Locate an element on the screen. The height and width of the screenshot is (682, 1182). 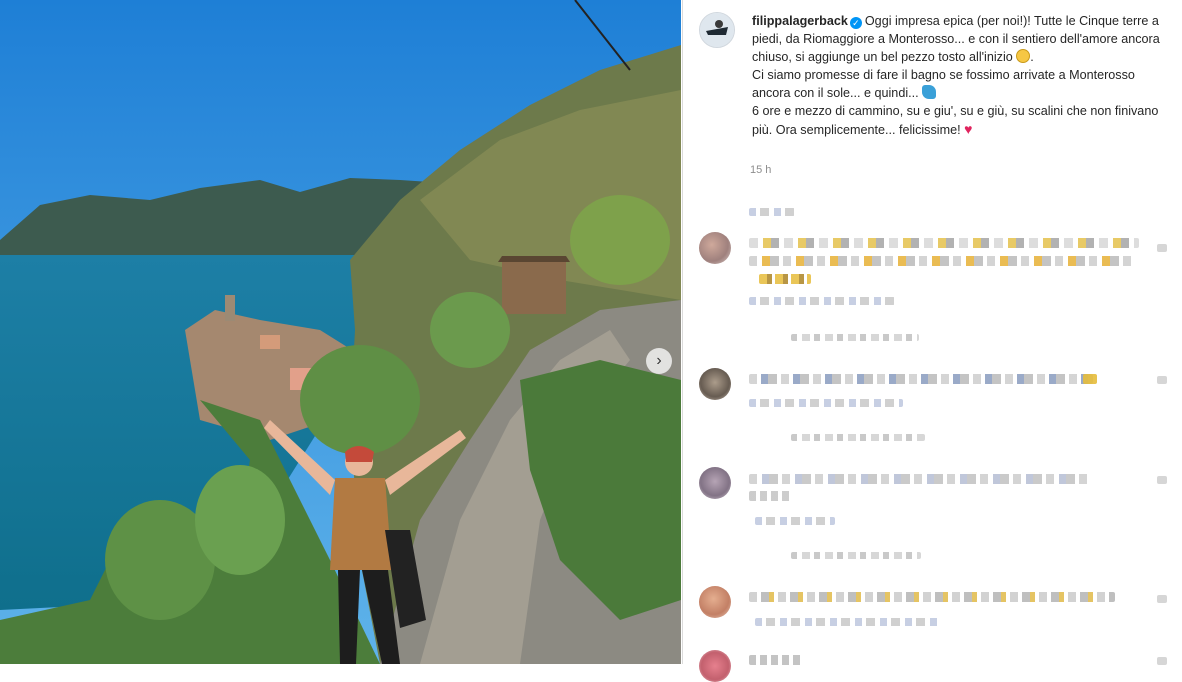
username-link: filippalagerback is located at coordinates (800, 21).